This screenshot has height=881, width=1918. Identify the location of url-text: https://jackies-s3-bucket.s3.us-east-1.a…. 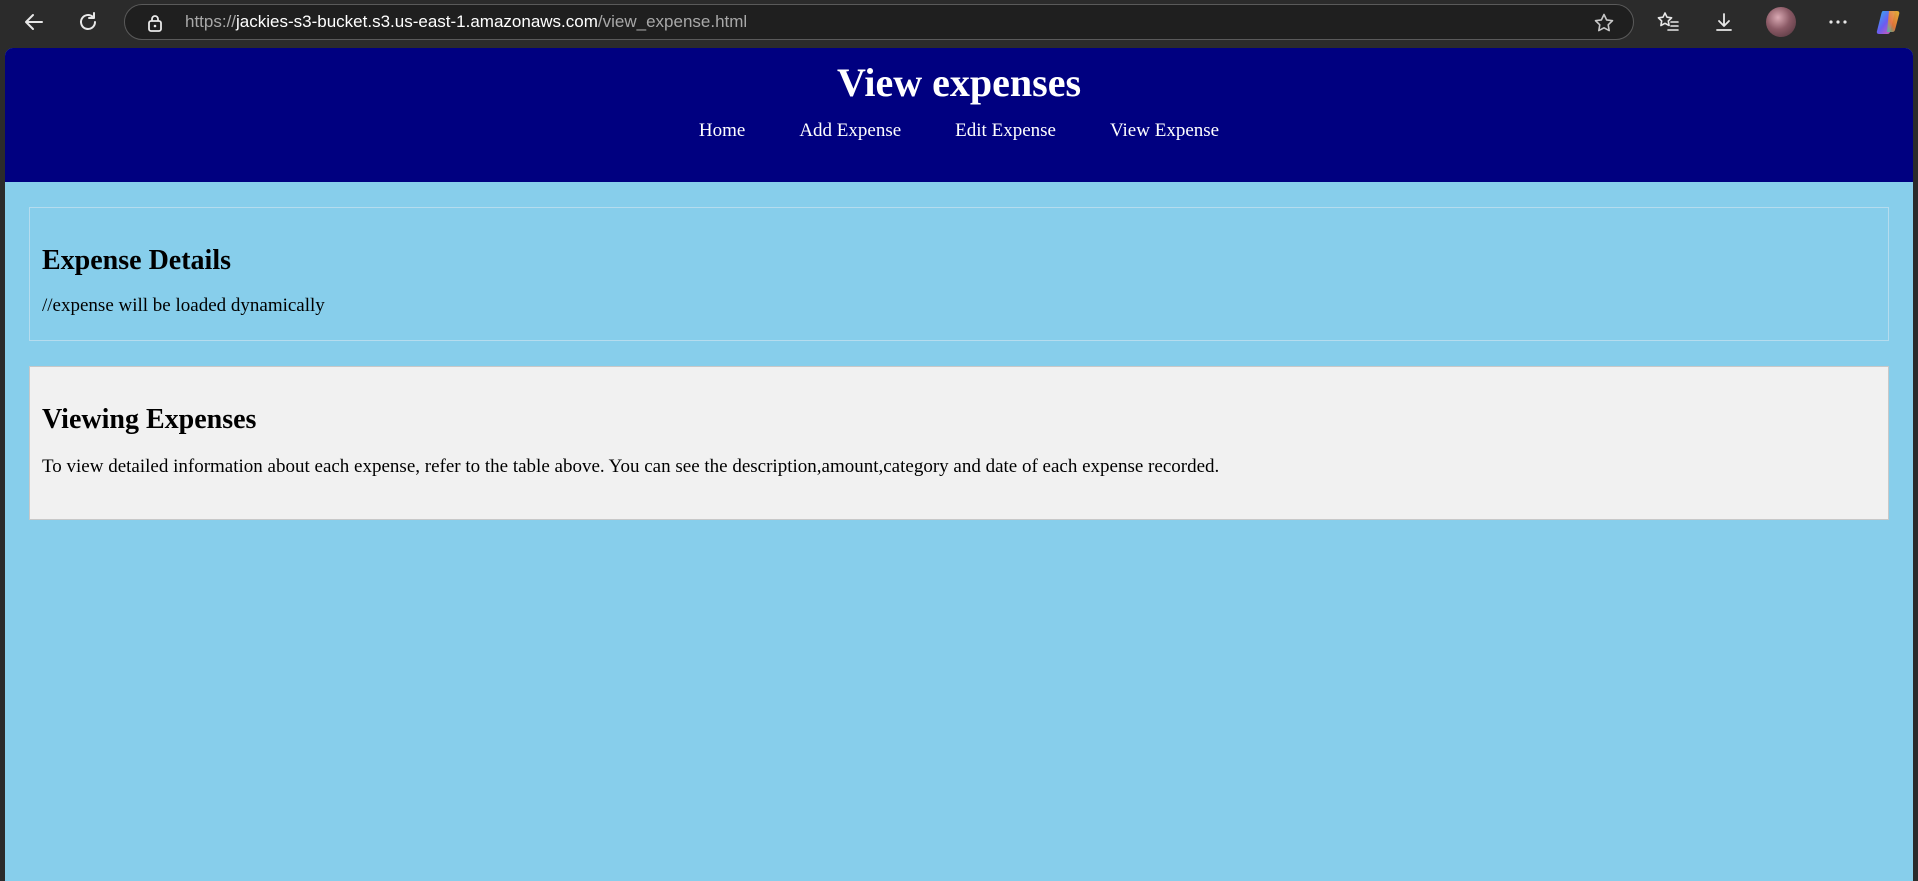
(466, 22).